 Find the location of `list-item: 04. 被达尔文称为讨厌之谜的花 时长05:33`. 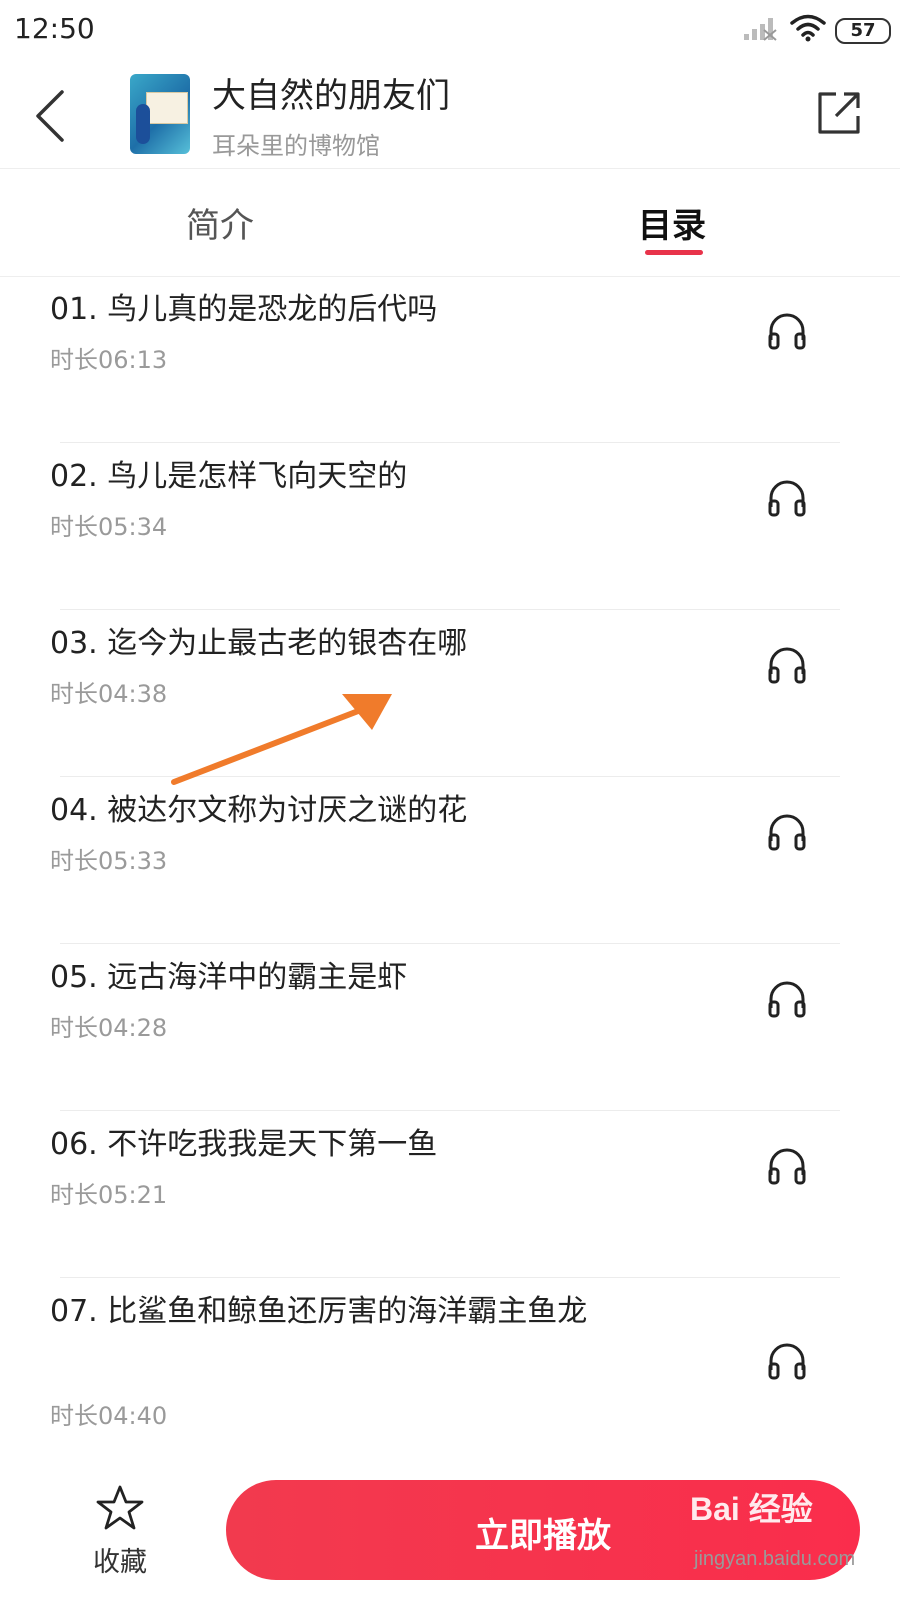

list-item: 04. 被达尔文称为讨厌之谜的花 时长05:33 is located at coordinates (450, 860).